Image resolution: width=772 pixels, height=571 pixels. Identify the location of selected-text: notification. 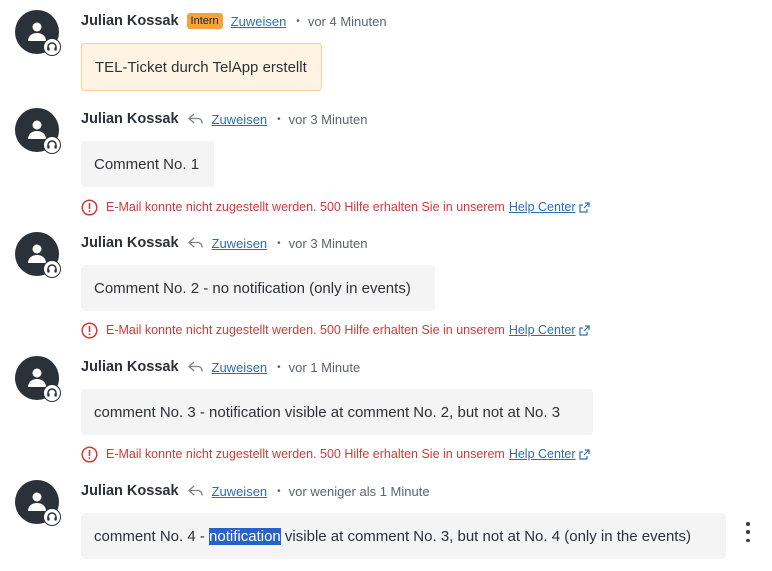
(245, 536).